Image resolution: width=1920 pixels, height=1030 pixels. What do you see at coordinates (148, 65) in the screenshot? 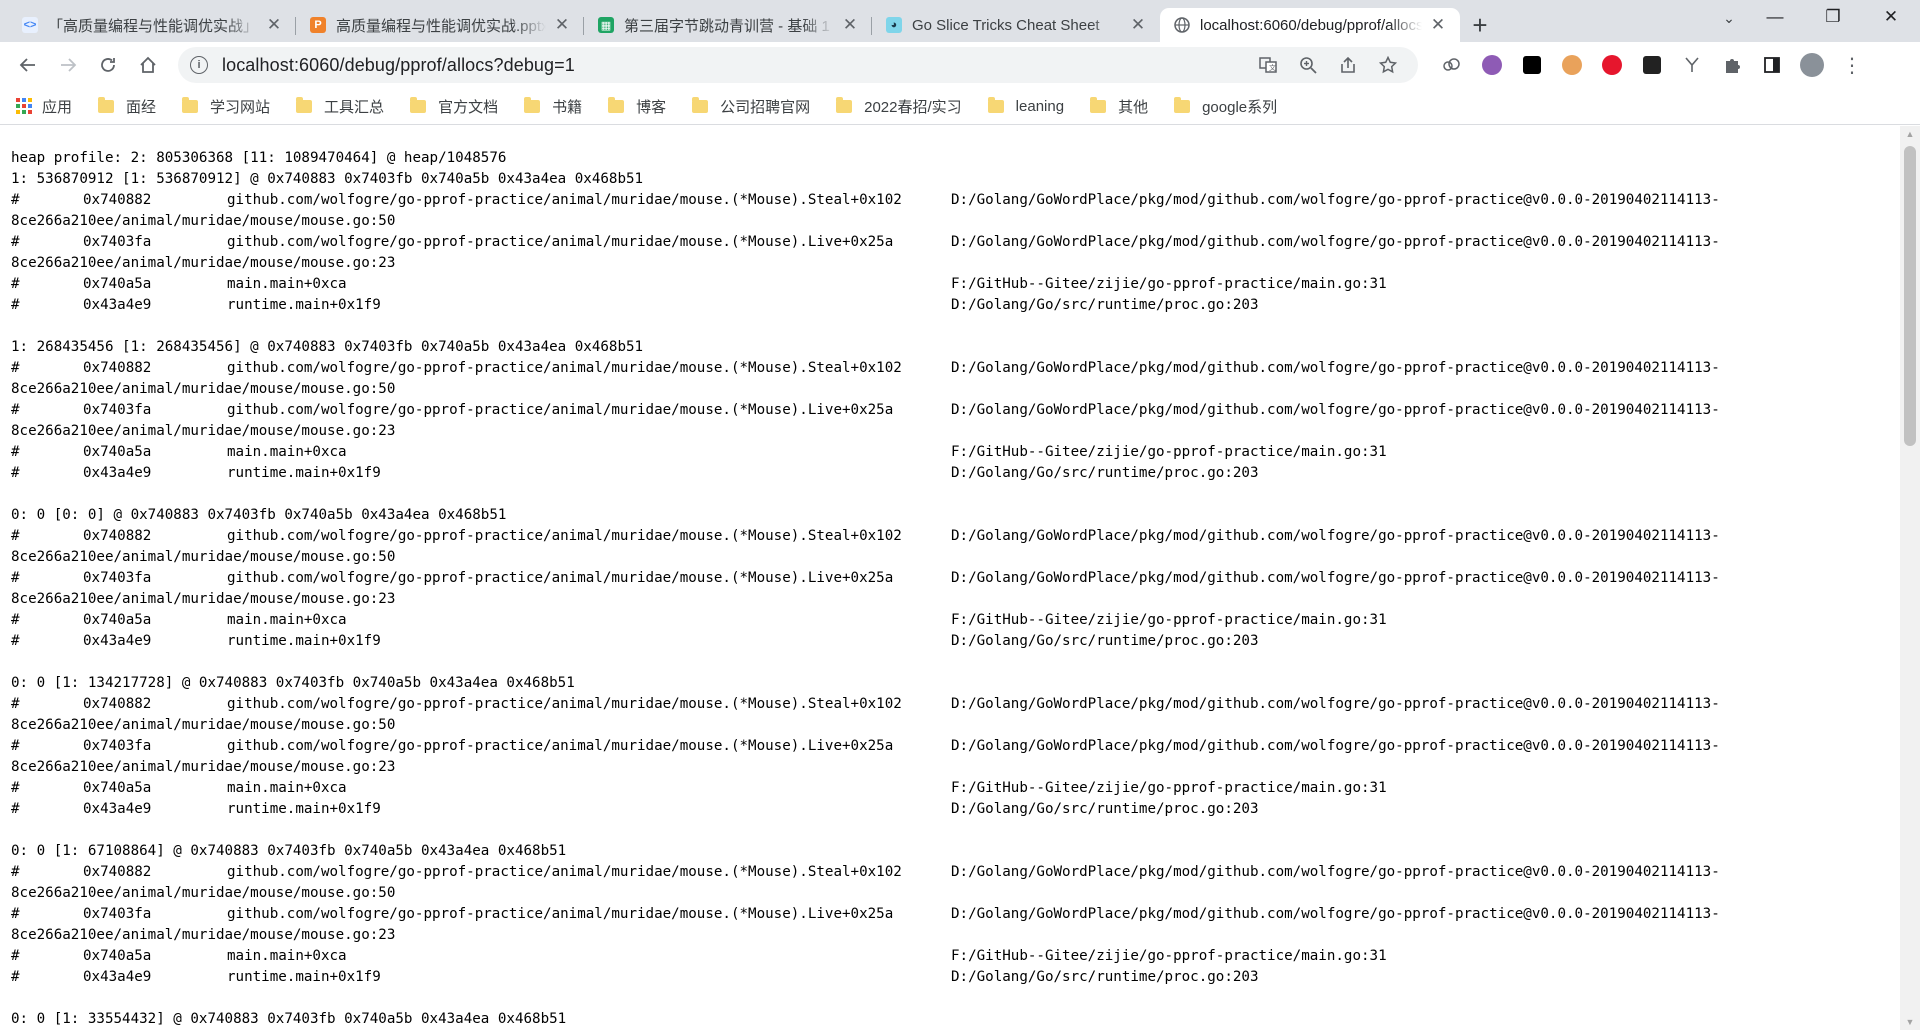
I see `home-icon` at bounding box center [148, 65].